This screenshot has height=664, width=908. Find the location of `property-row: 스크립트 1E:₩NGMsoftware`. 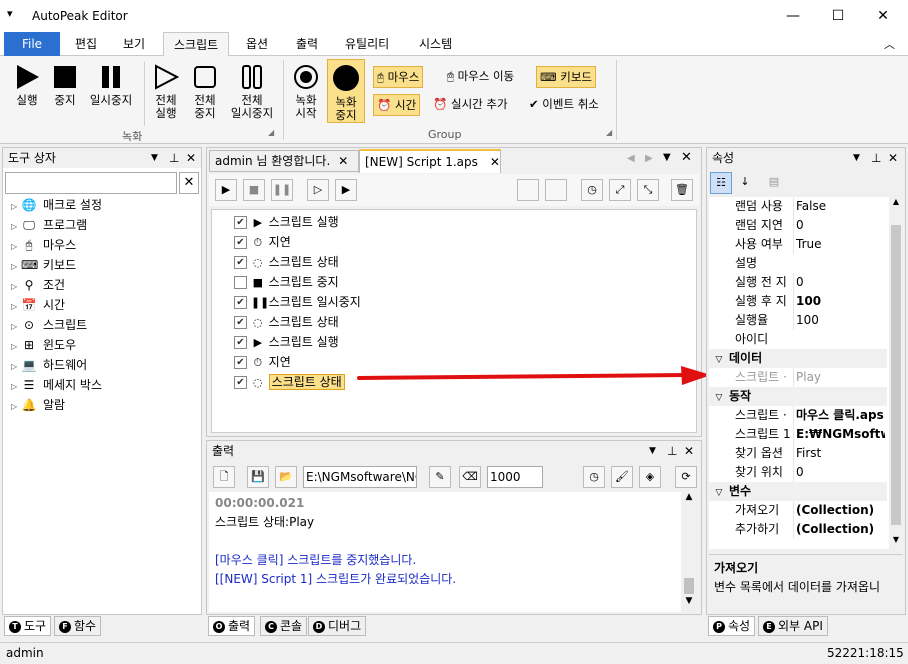

property-row: 스크립트 1E:₩NGMsoftware is located at coordinates (798, 434).